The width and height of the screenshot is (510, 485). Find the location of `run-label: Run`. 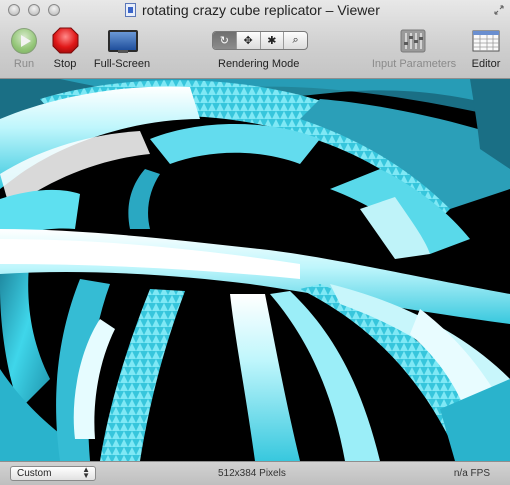

run-label: Run is located at coordinates (24, 64).